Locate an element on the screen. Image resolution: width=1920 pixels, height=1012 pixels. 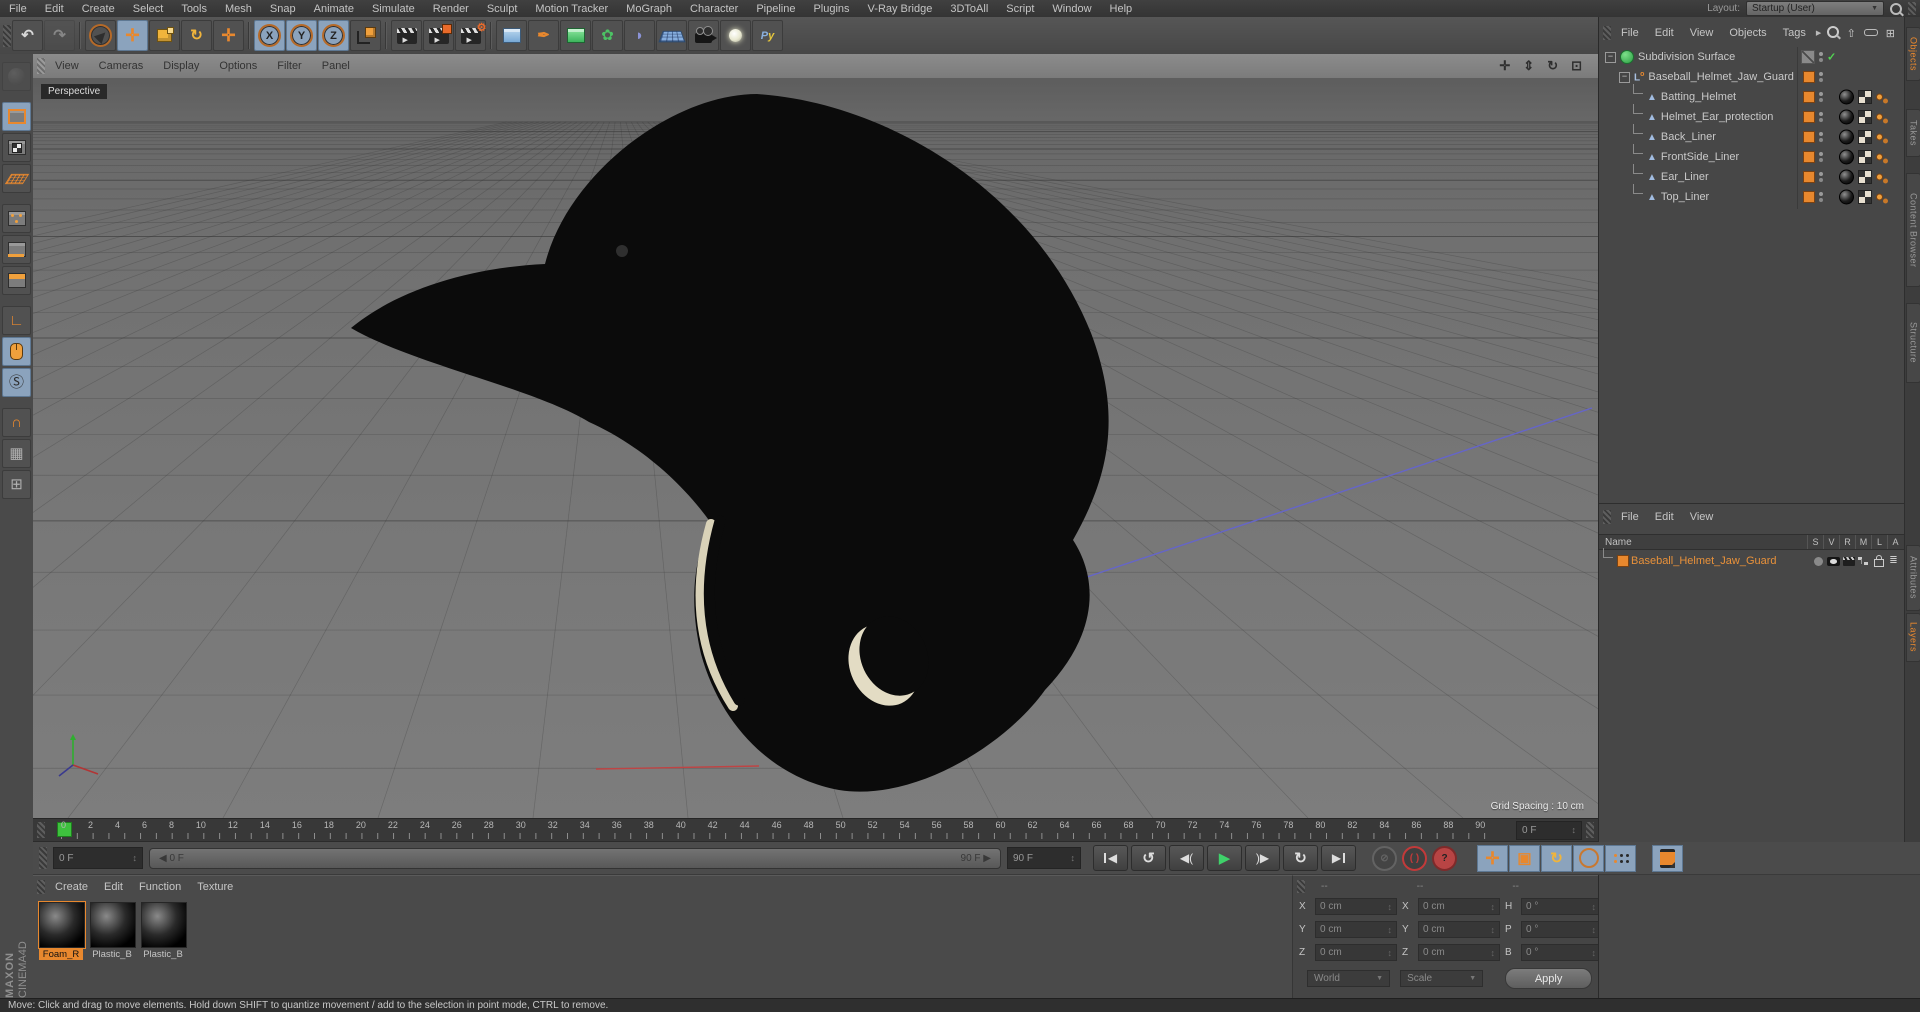
edges-mode is located at coordinates (16, 249).